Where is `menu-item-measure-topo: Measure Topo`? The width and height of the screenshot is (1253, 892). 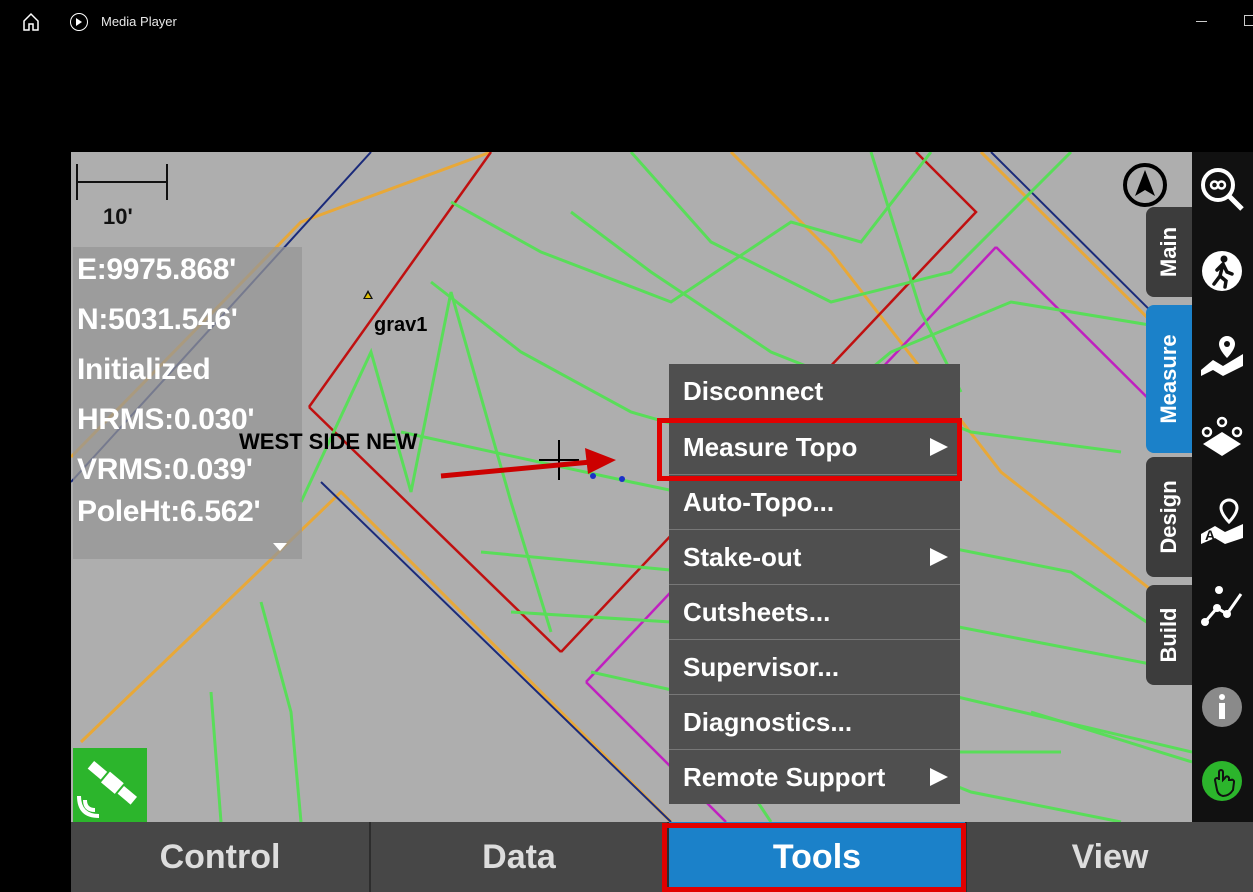 menu-item-measure-topo: Measure Topo is located at coordinates (814, 446).